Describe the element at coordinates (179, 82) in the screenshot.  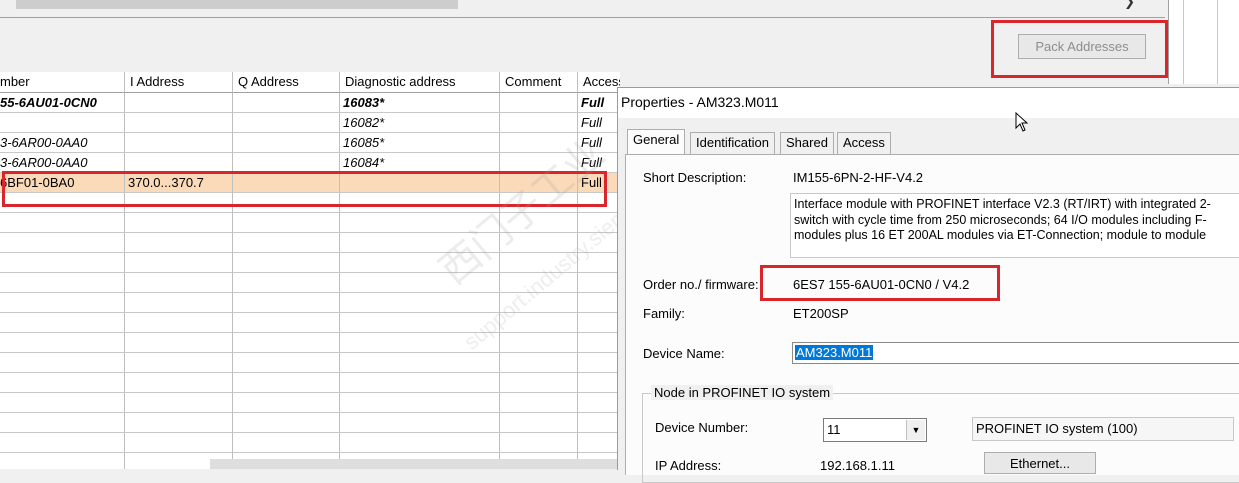
I see `column-header-i-address: I Address` at that location.